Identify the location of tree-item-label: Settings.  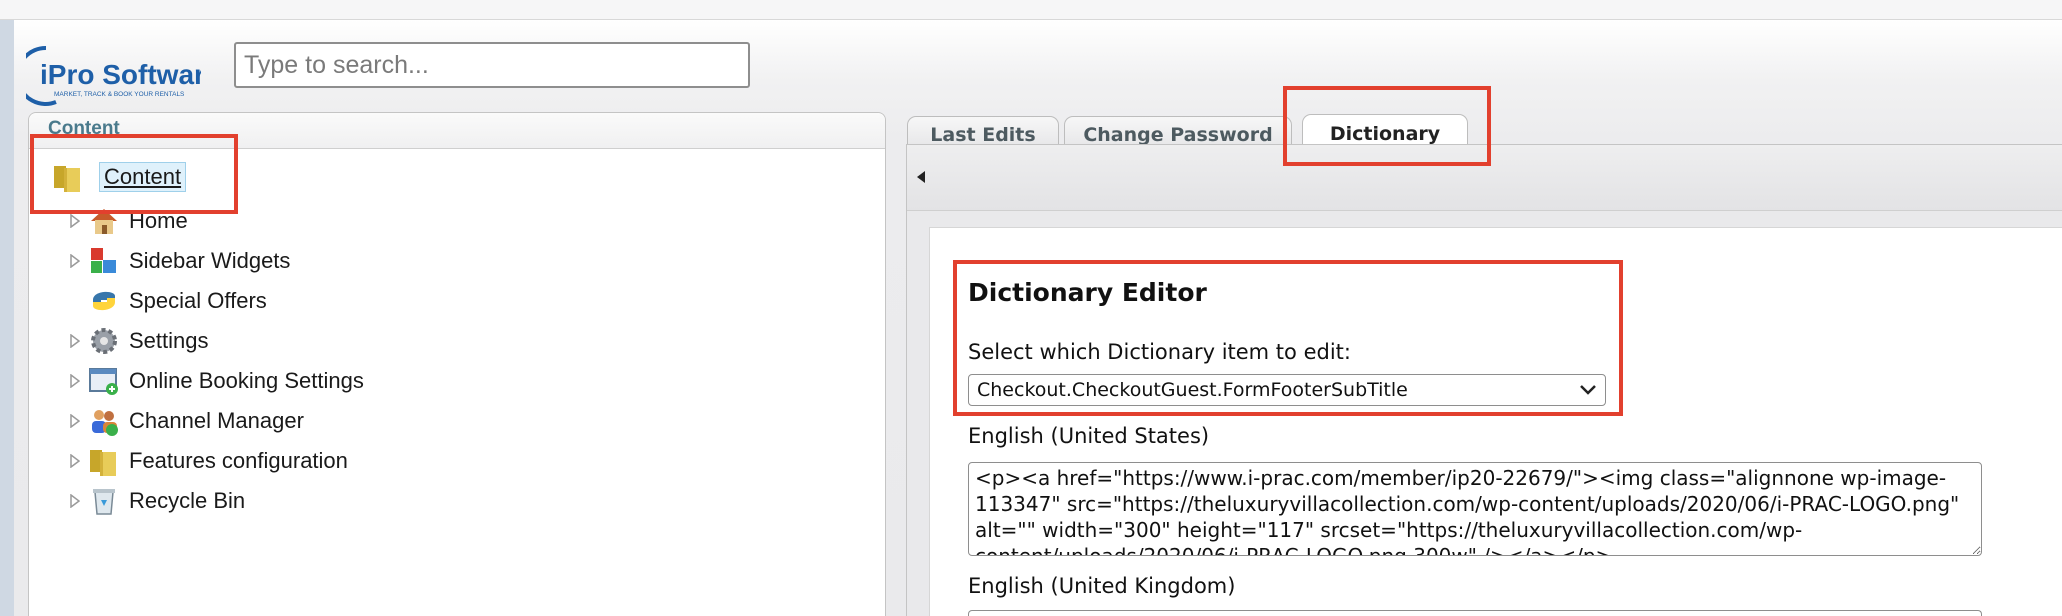
(169, 340).